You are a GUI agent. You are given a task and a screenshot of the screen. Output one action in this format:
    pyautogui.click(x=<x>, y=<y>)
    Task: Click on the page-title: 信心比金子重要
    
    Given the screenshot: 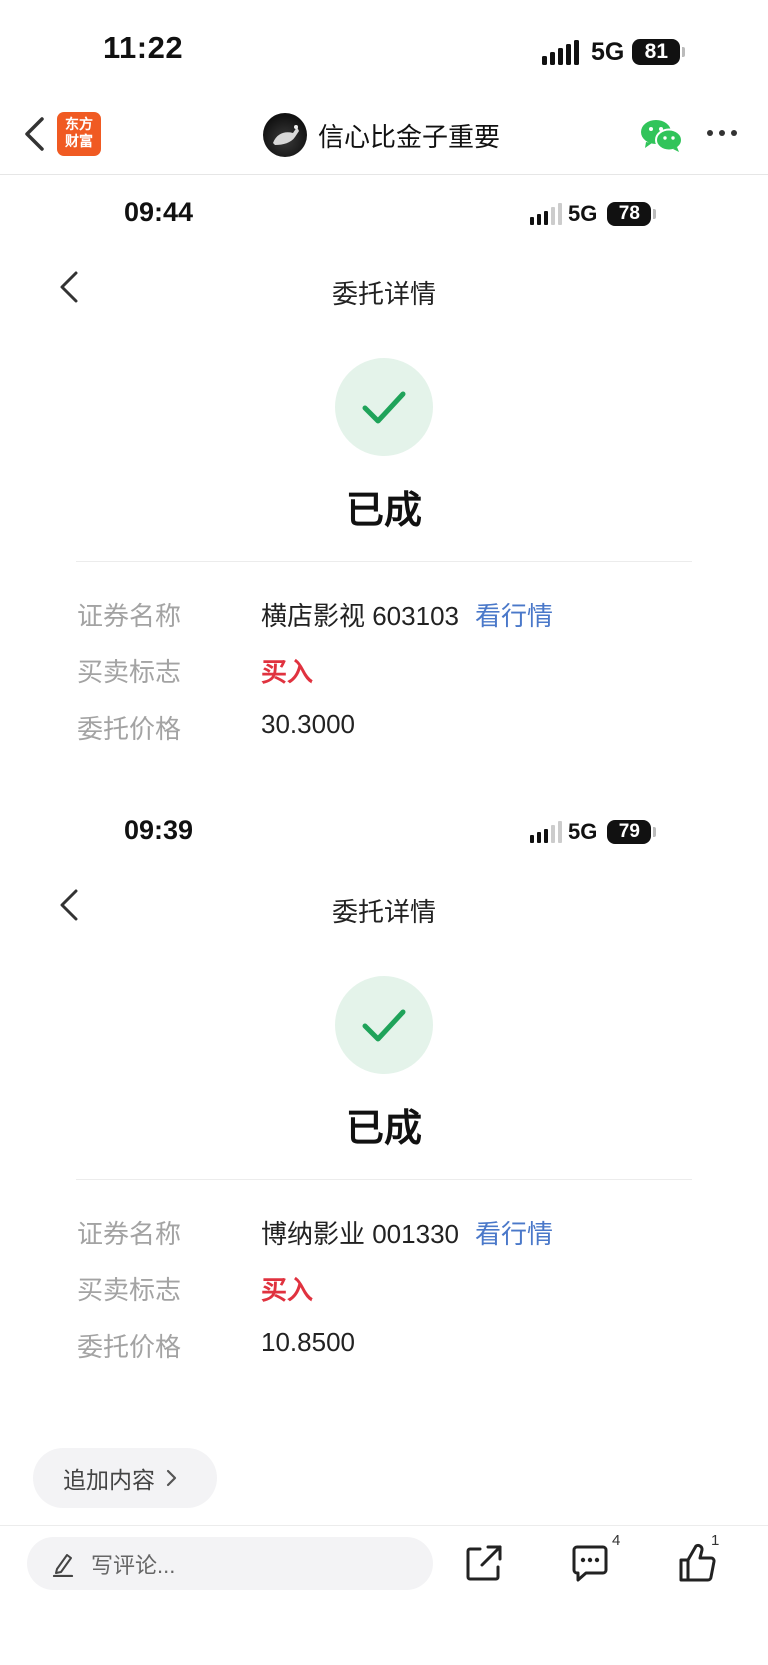 What is the action you would take?
    pyautogui.click(x=409, y=137)
    